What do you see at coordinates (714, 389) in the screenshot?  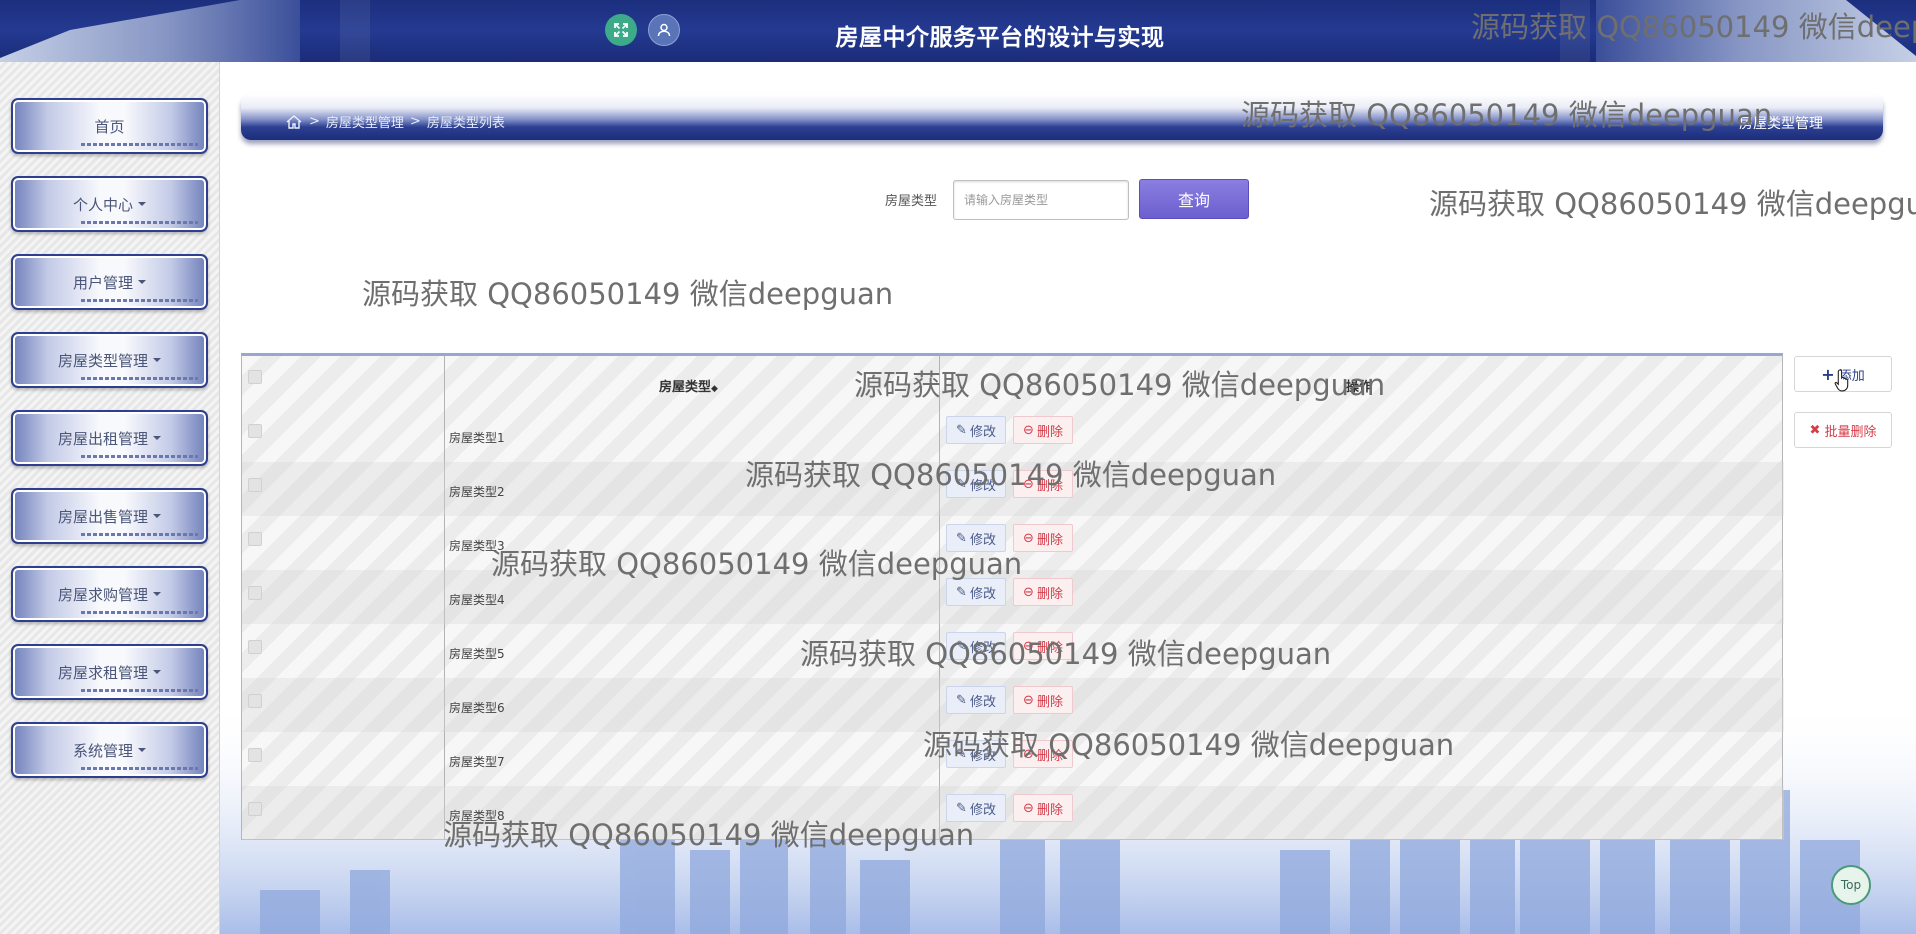 I see `sort-icon: ◆` at bounding box center [714, 389].